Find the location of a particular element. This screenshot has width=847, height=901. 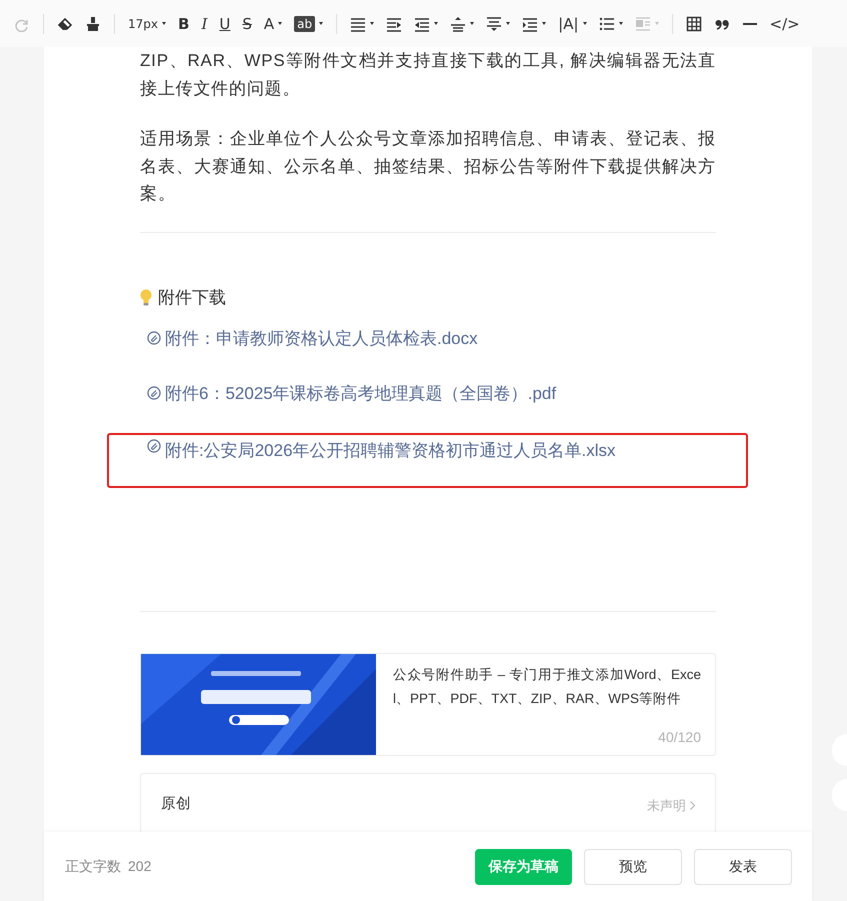

line-icon is located at coordinates (750, 23).